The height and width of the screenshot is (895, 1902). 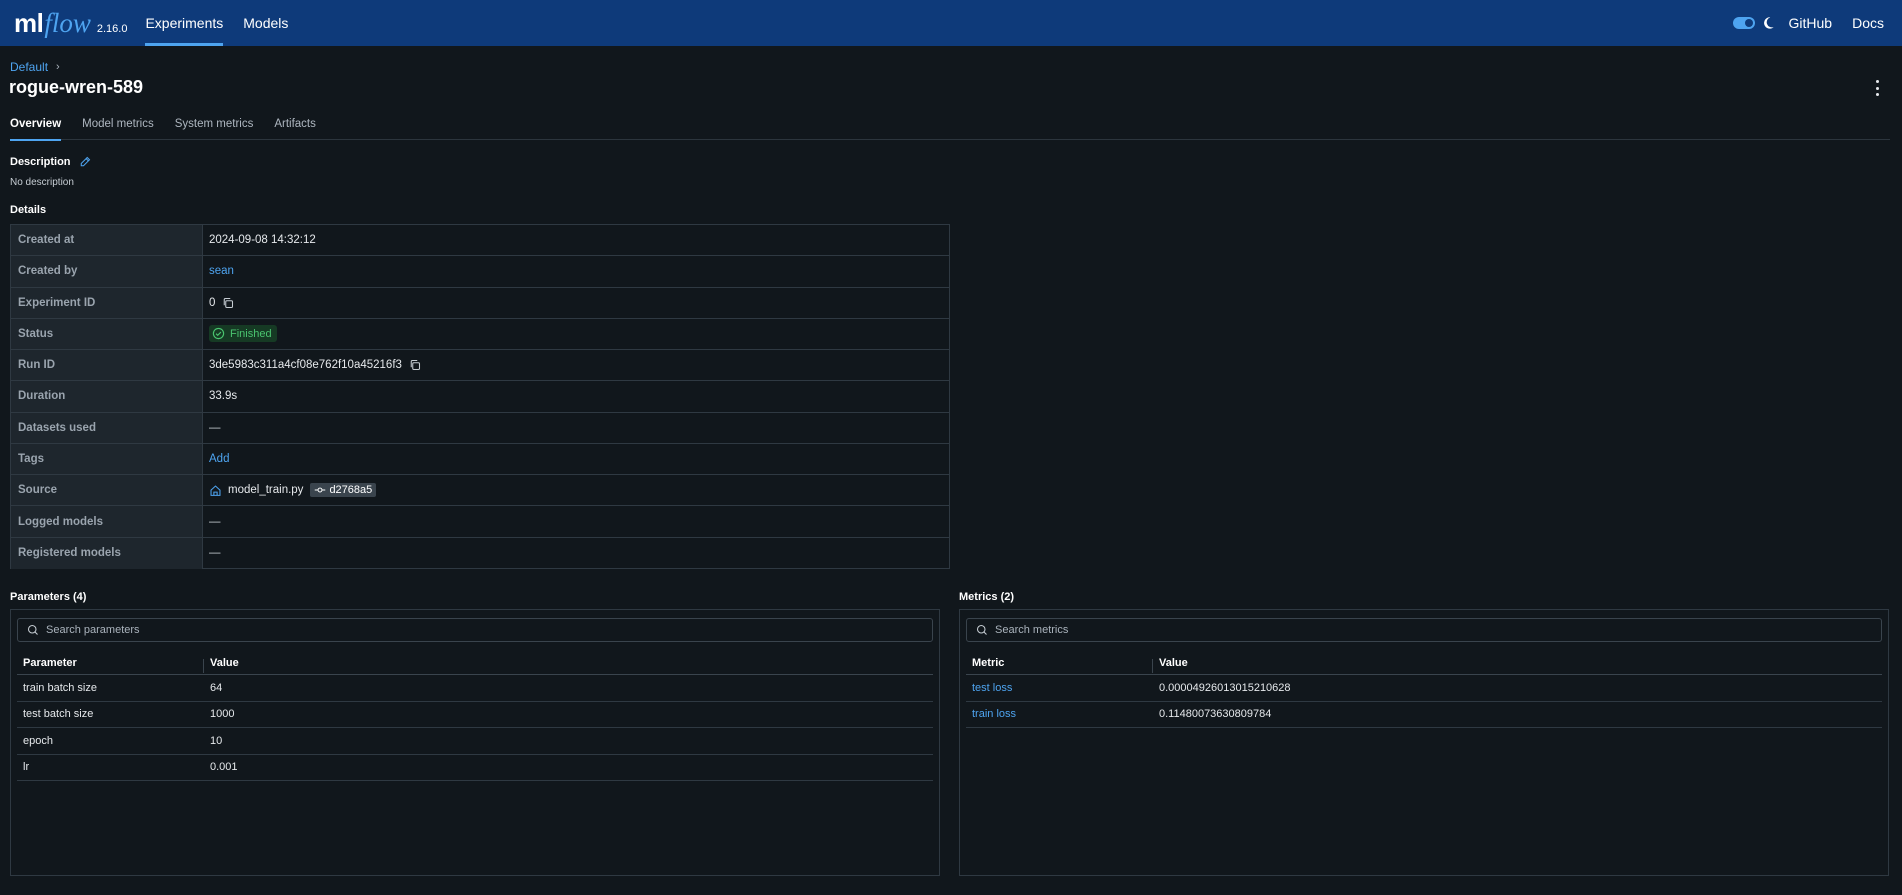 What do you see at coordinates (212, 302) in the screenshot?
I see `experiment-id-value: 0` at bounding box center [212, 302].